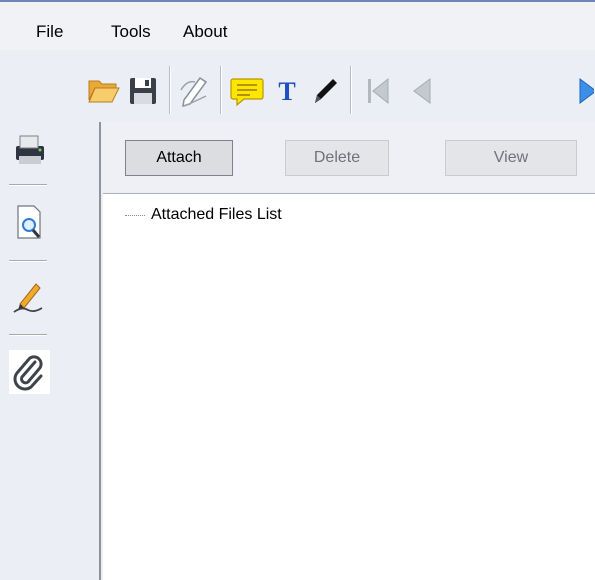 The width and height of the screenshot is (595, 580). I want to click on view-button: View, so click(511, 158).